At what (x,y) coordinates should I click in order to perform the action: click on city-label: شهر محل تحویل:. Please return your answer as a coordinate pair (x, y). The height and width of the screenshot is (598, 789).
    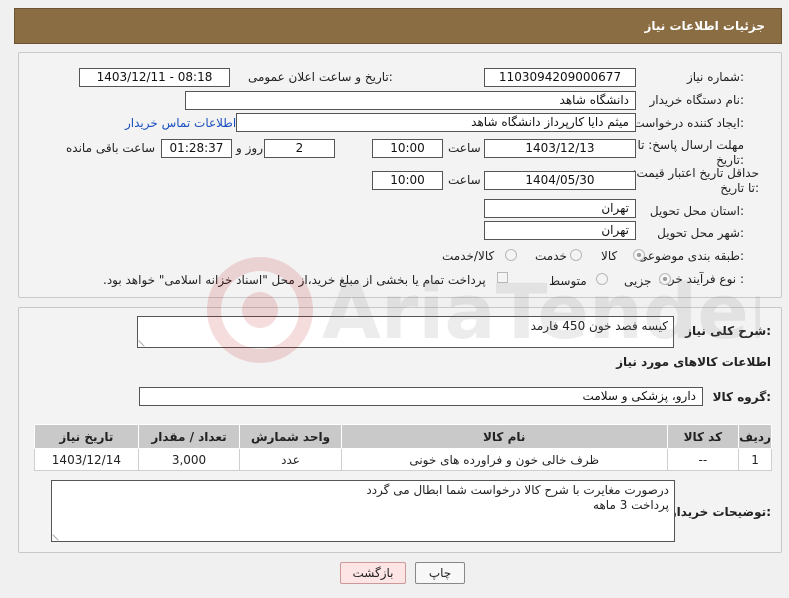
    Looking at the image, I should click on (700, 233).